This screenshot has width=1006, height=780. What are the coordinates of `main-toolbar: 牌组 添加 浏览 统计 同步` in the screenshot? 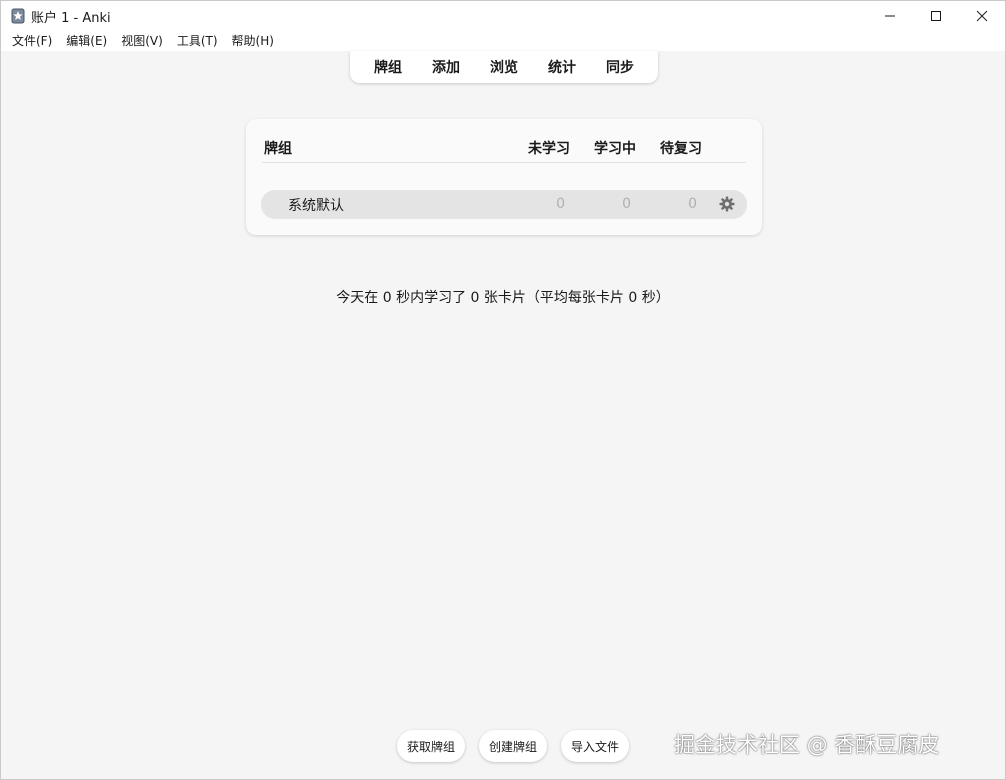 It's located at (504, 67).